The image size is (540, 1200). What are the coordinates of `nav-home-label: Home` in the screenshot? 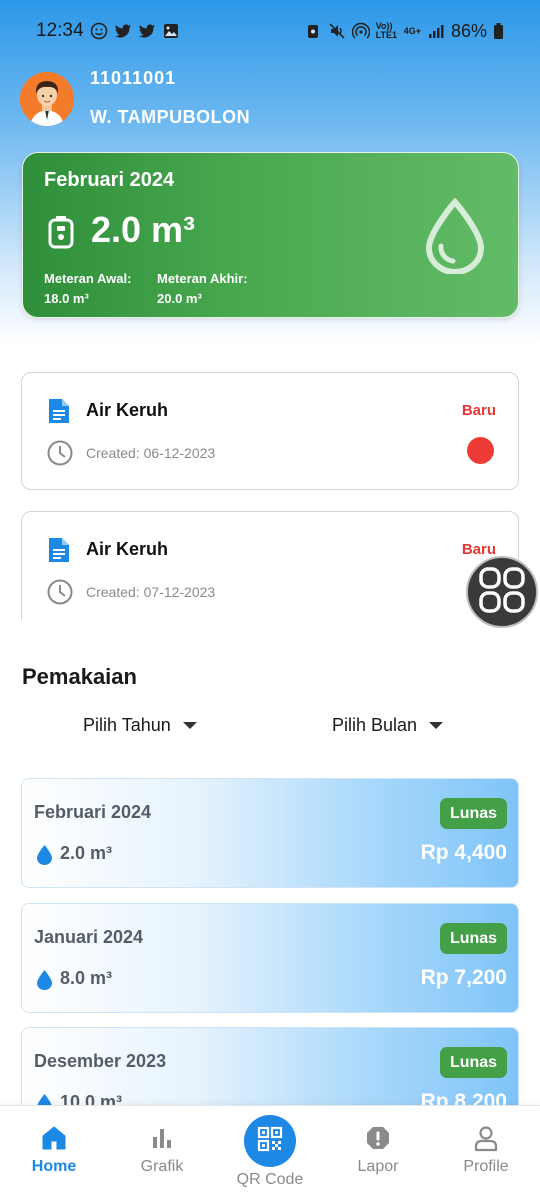 It's located at (54, 1166).